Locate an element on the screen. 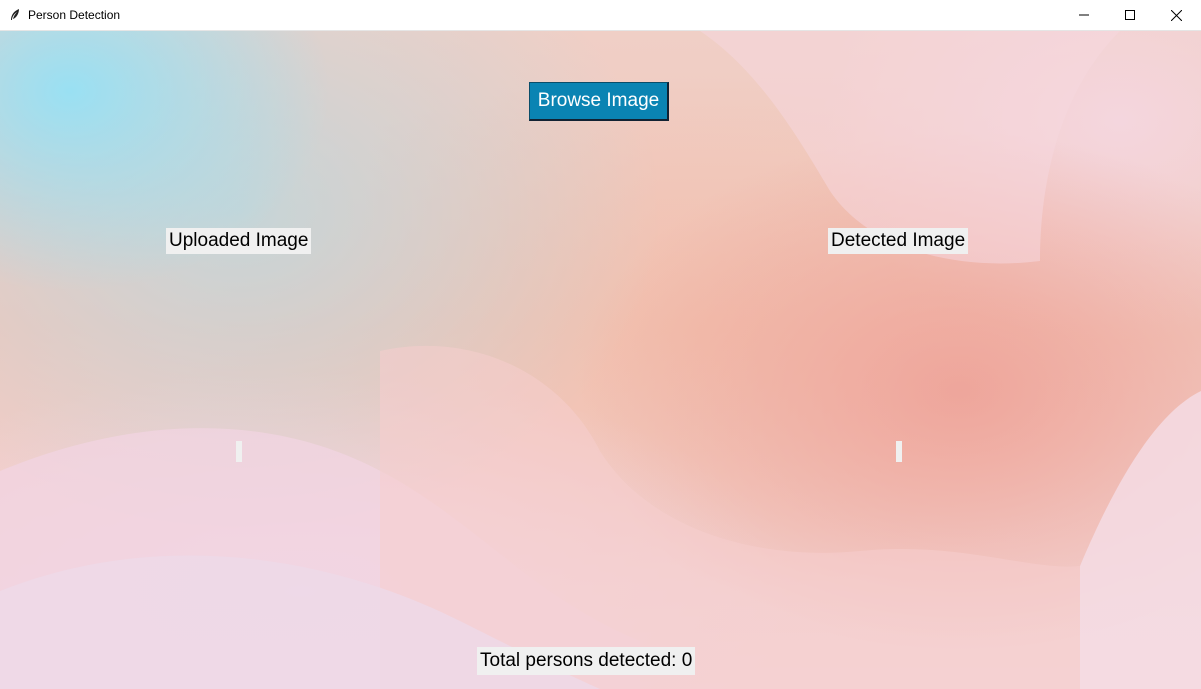  detected-image-label: Detected Image is located at coordinates (898, 241).